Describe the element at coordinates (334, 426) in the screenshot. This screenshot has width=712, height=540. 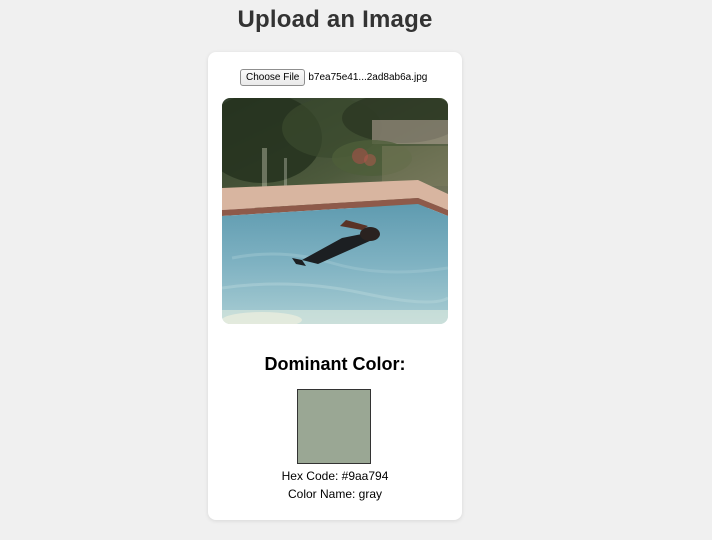
I see `dominant-color-swatch` at that location.